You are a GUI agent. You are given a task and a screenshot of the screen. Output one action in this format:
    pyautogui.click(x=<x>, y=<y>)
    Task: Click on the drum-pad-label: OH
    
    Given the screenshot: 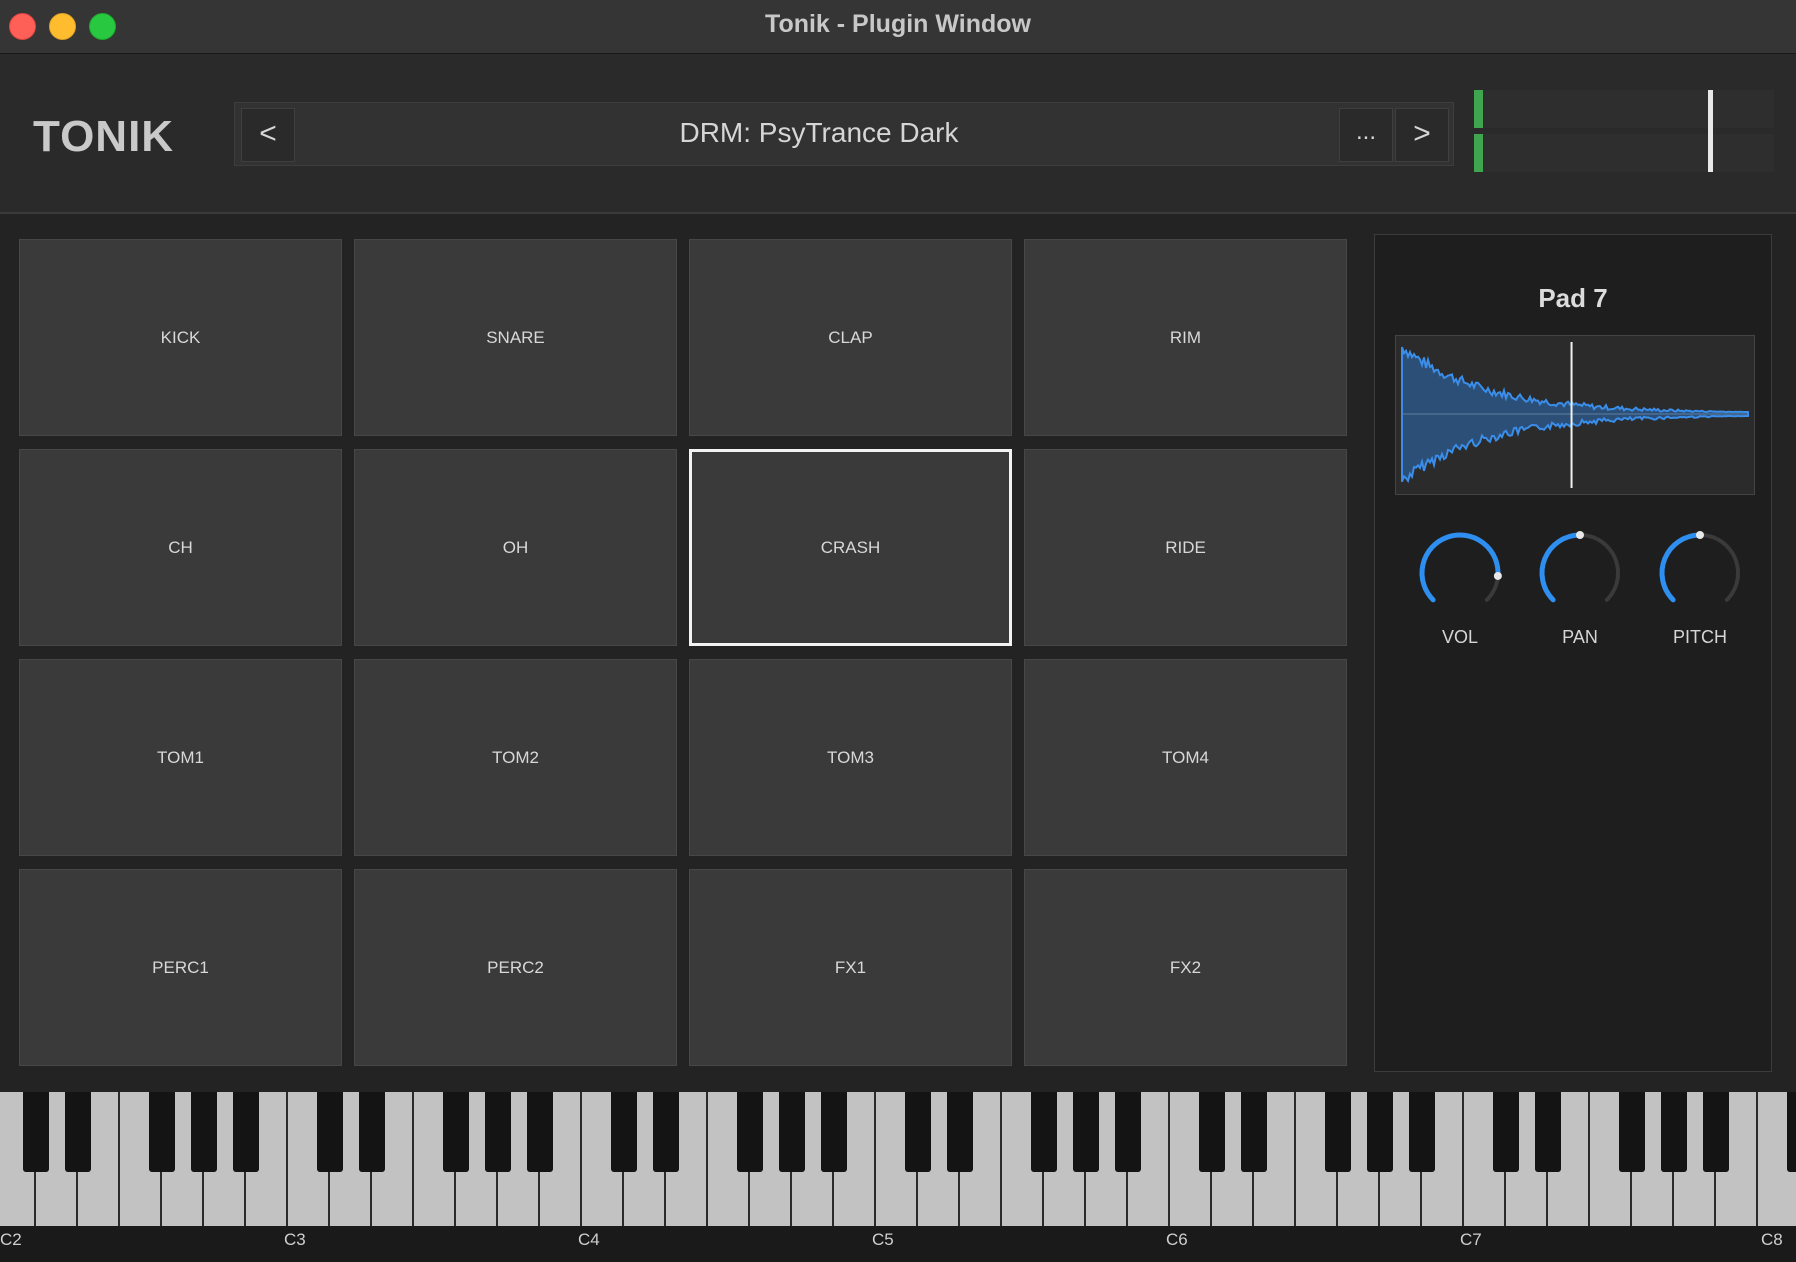 What is the action you would take?
    pyautogui.click(x=515, y=547)
    